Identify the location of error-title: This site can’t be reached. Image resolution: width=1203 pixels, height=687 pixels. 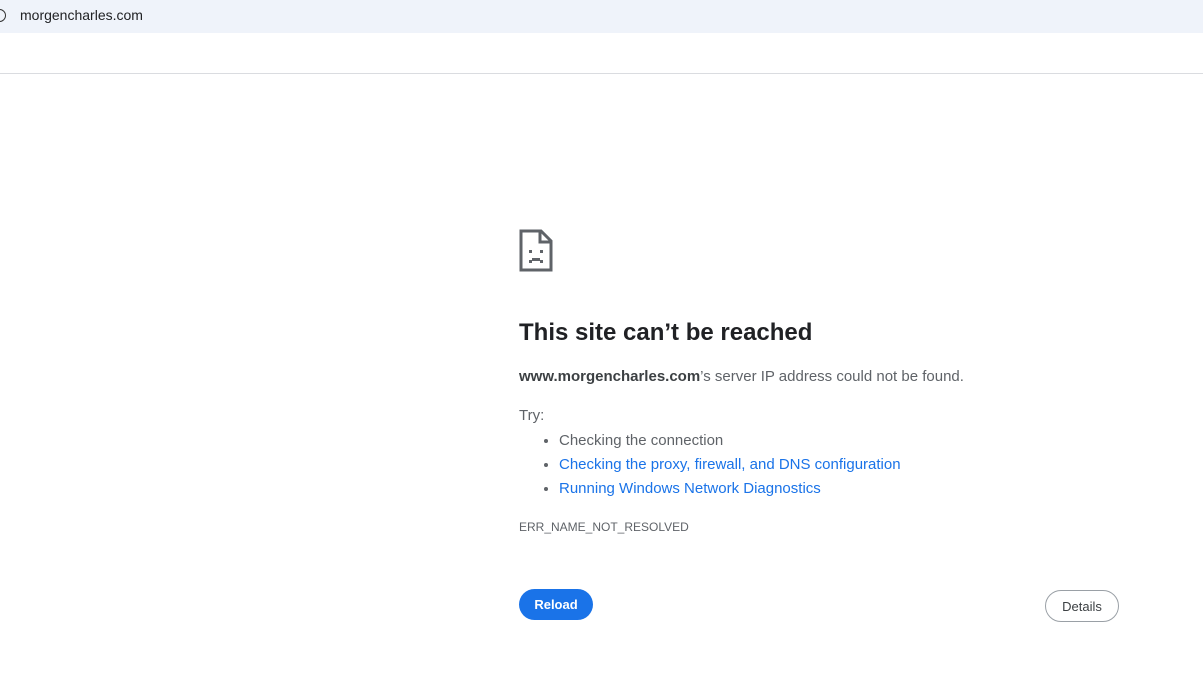
(666, 332).